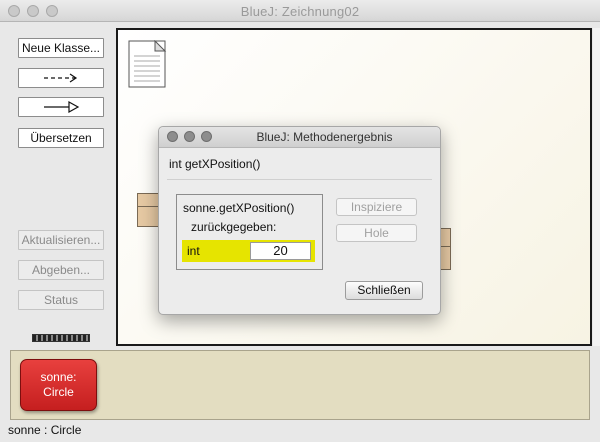  I want to click on dialog-minimize-icon, so click(189, 136).